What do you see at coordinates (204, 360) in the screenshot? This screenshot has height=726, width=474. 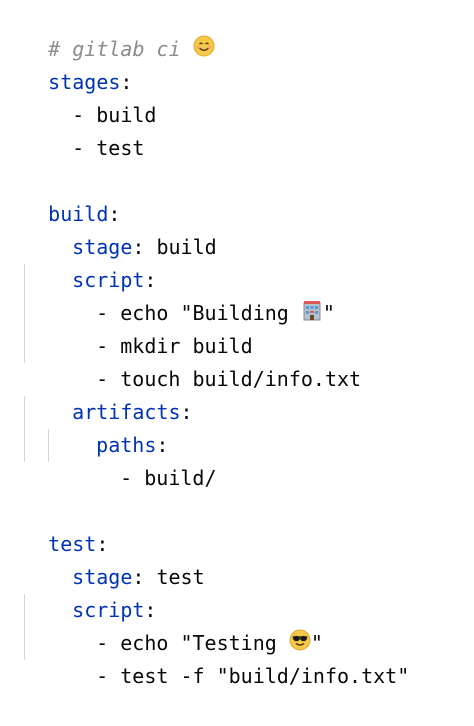 I see `code-line: - touch build/info.txt` at bounding box center [204, 360].